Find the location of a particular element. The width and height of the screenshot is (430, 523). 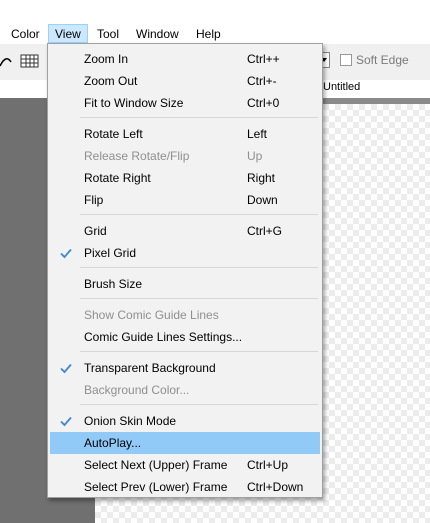

menu-color: Color is located at coordinates (25, 34).